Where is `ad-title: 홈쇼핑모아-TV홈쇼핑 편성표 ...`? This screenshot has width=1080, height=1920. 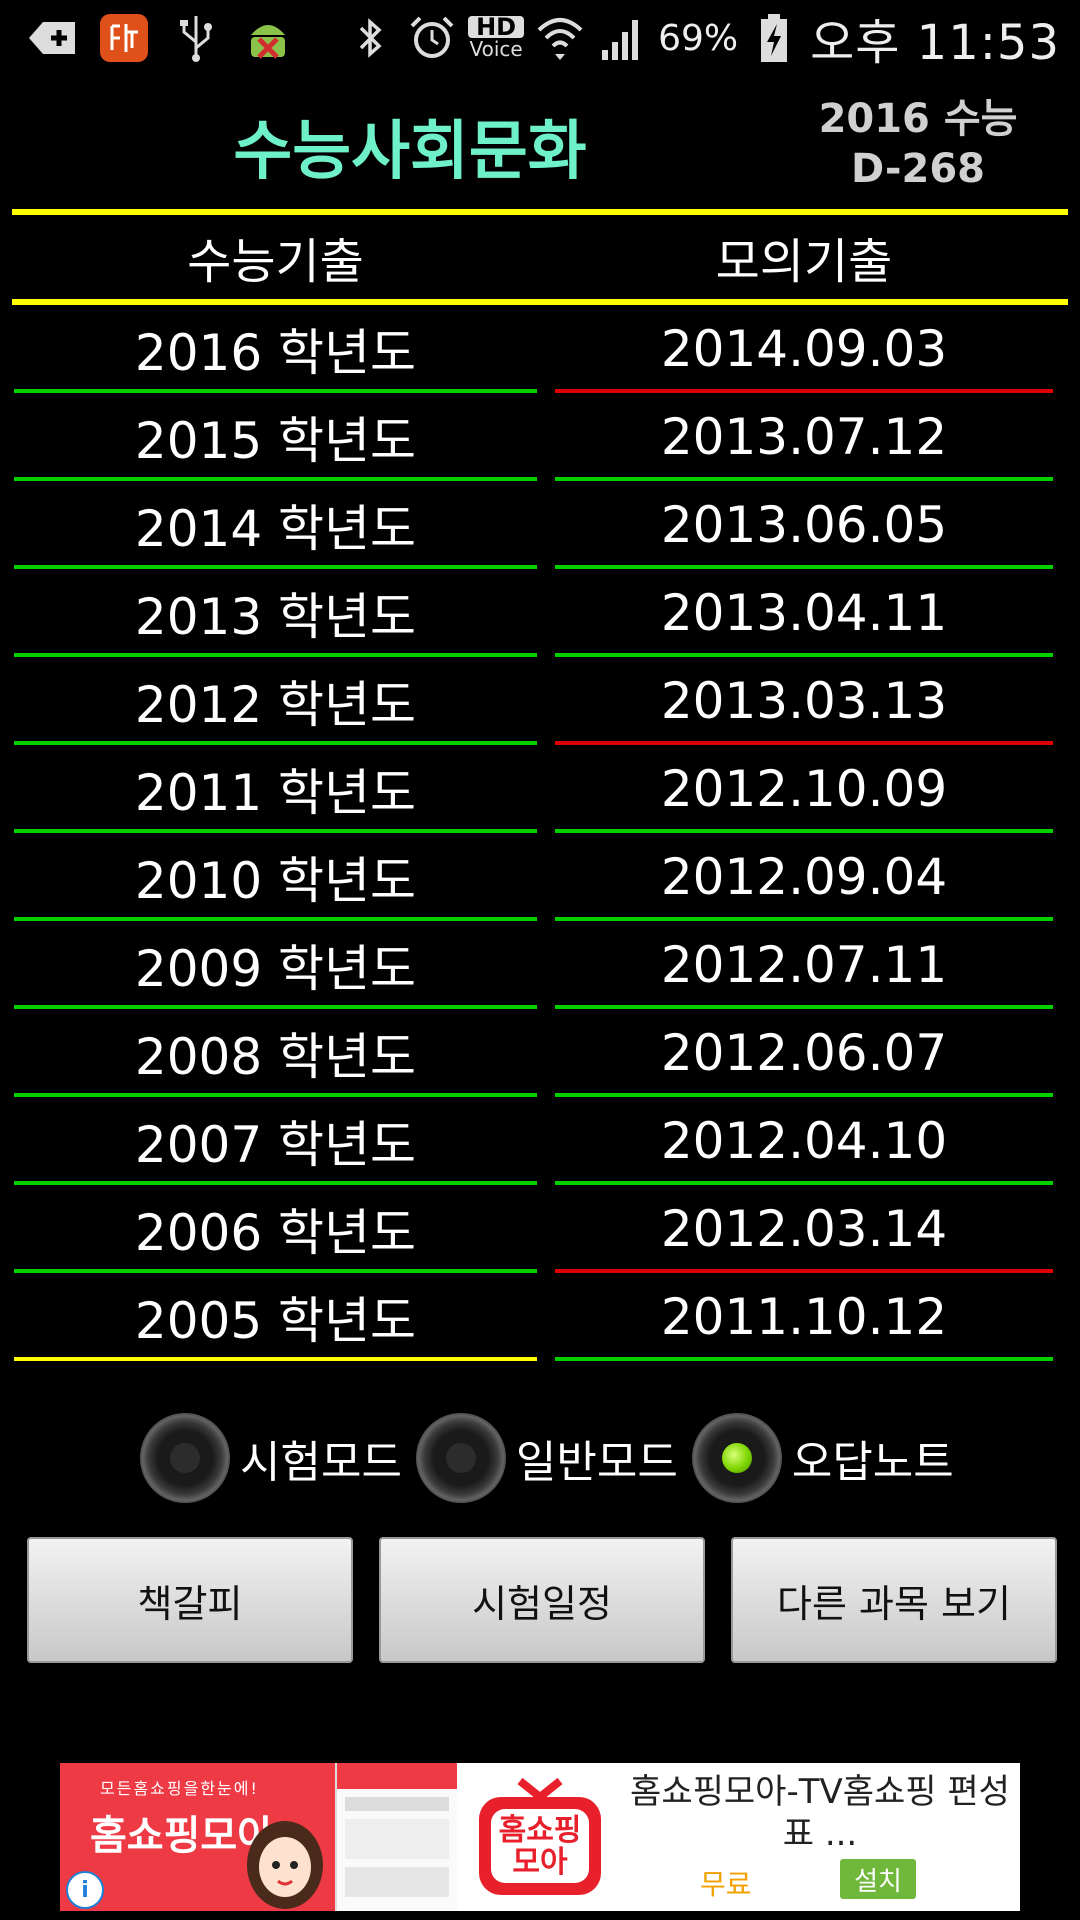
ad-title: 홈쇼핑모아-TV홈쇼핑 편성표 ... is located at coordinates (820, 1813).